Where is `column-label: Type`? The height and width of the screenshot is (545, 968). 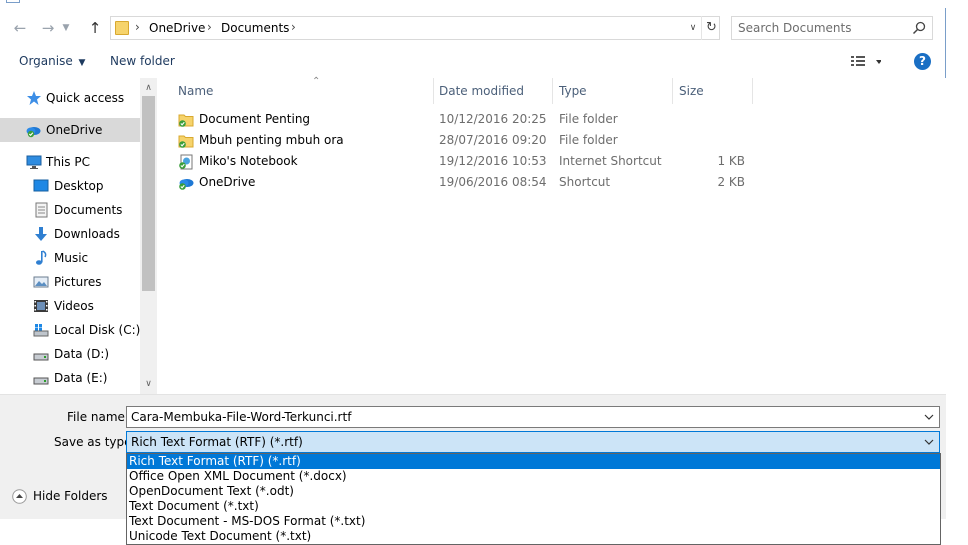
column-label: Type is located at coordinates (573, 91).